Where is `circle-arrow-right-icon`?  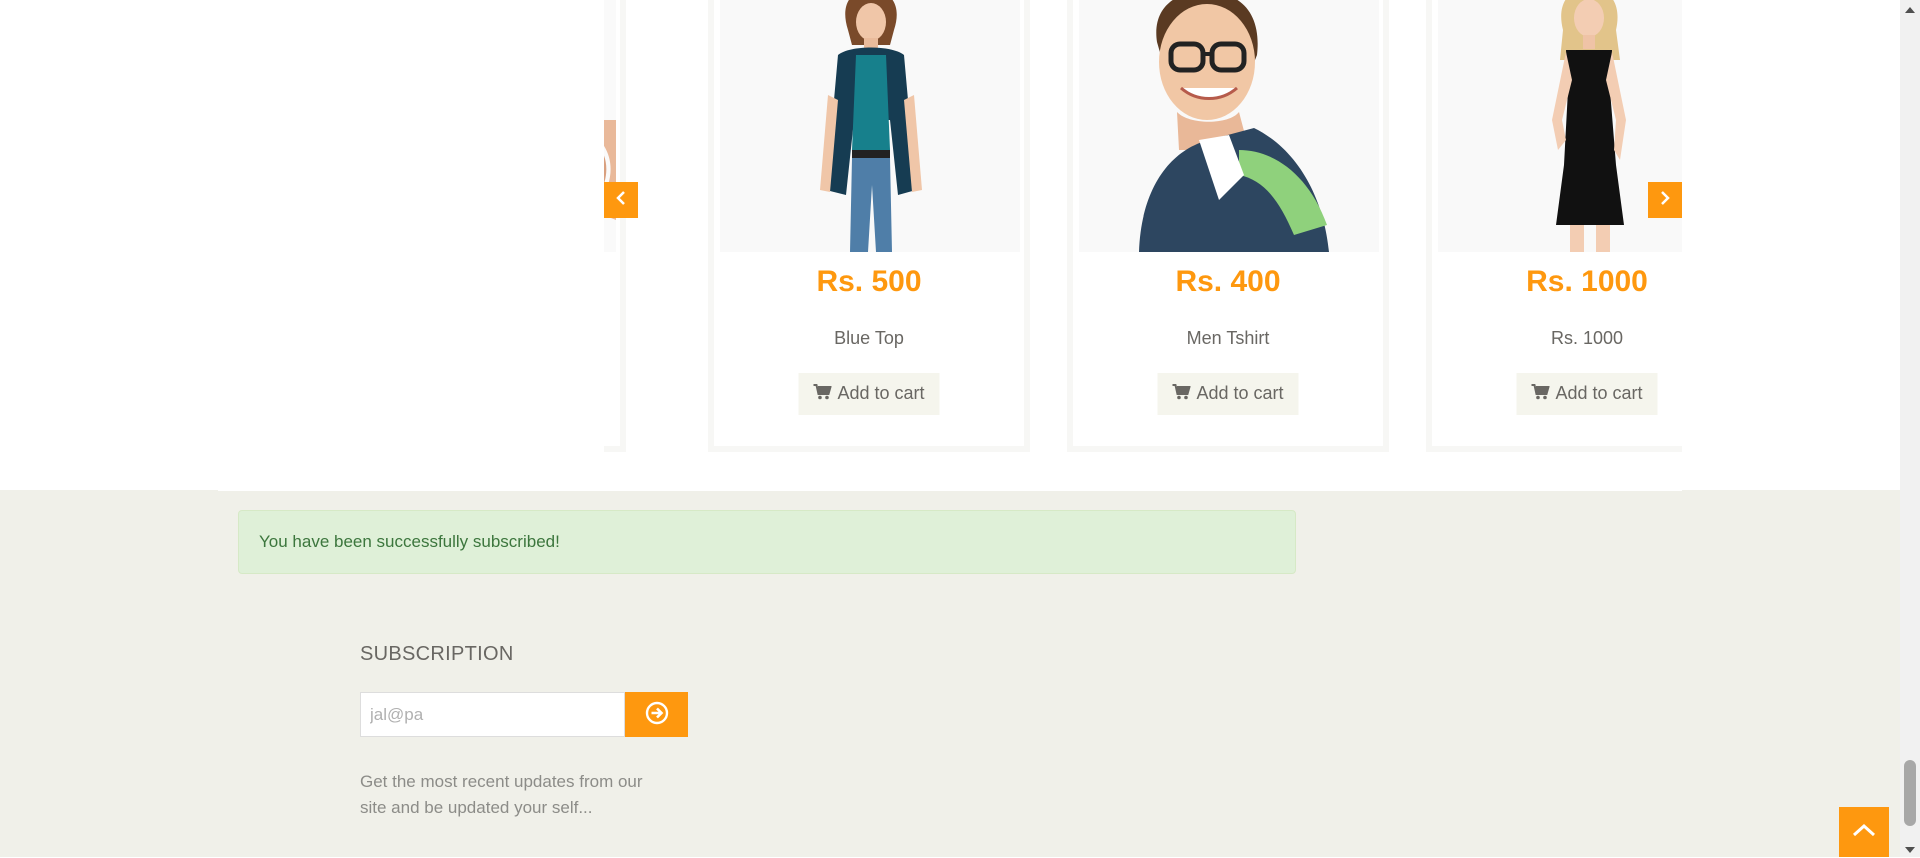 circle-arrow-right-icon is located at coordinates (657, 714).